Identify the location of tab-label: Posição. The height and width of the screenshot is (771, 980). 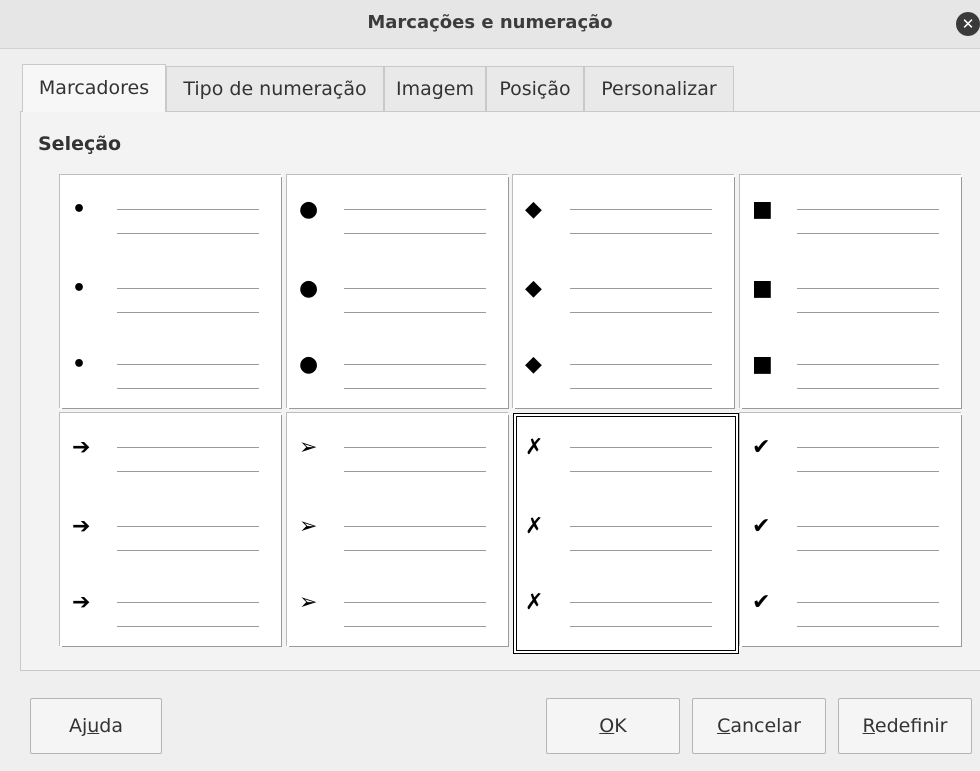
(535, 89).